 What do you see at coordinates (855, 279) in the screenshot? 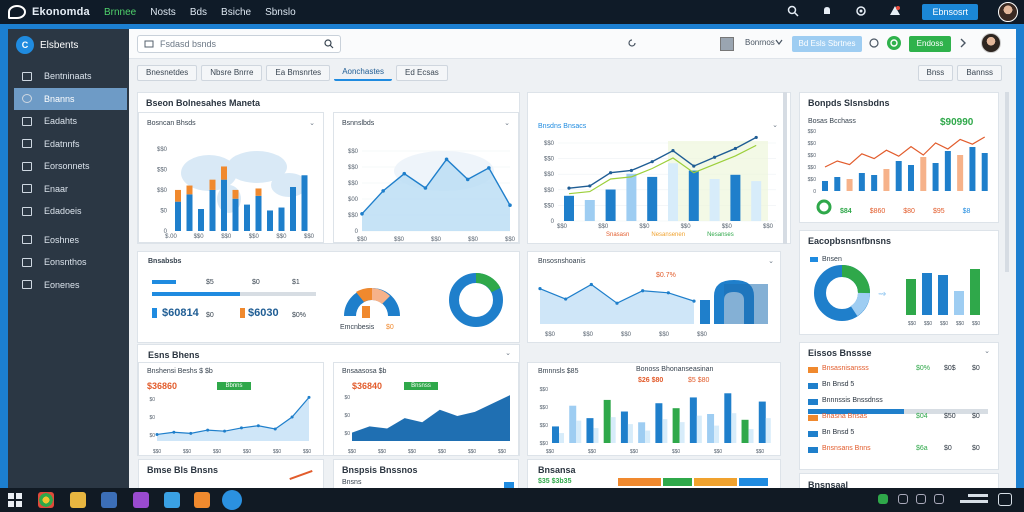
I see `donut-segment` at bounding box center [855, 279].